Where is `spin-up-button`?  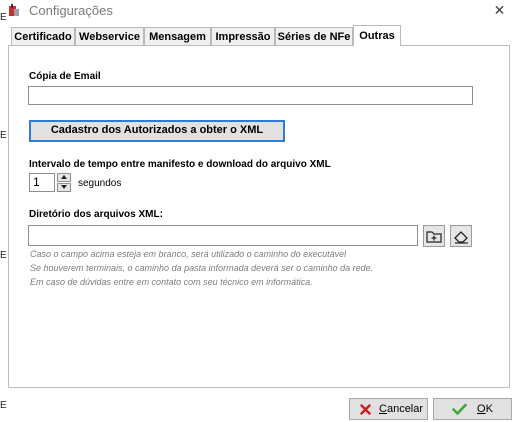
spin-up-button is located at coordinates (64, 177).